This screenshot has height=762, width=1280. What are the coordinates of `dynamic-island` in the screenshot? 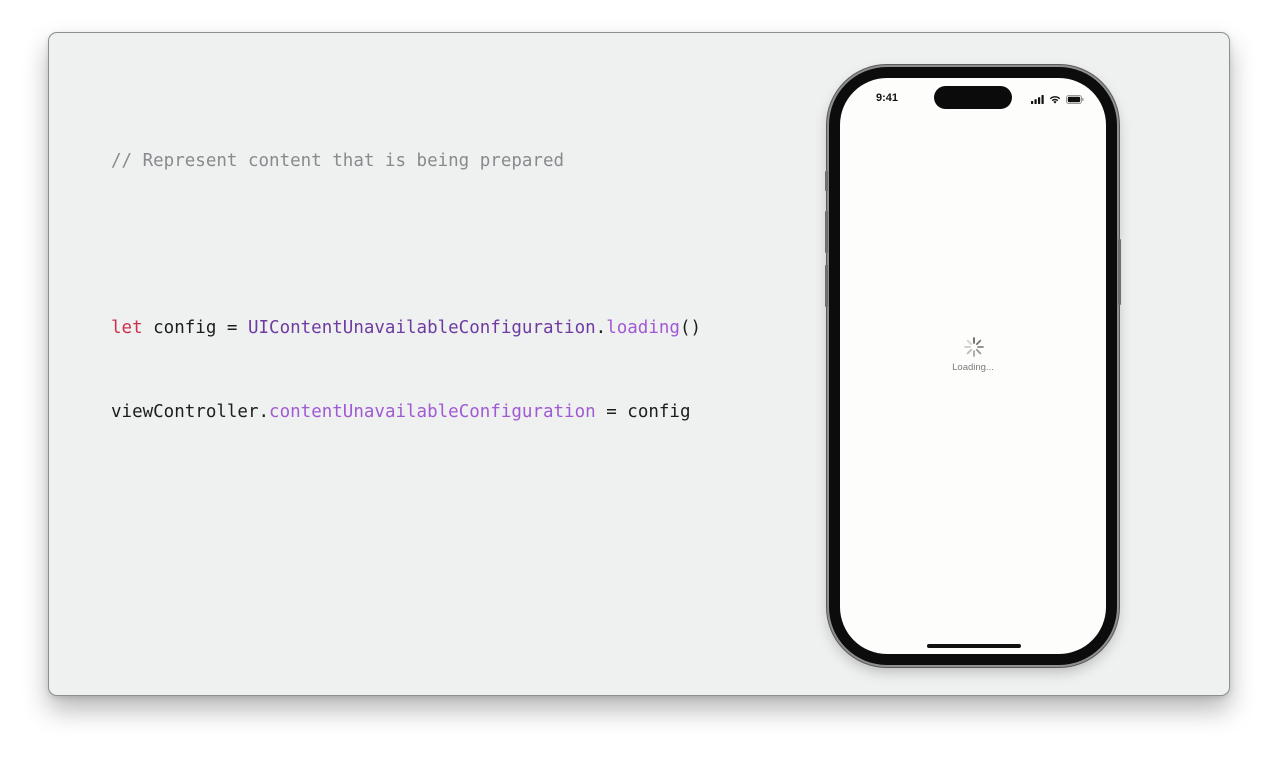 It's located at (973, 97).